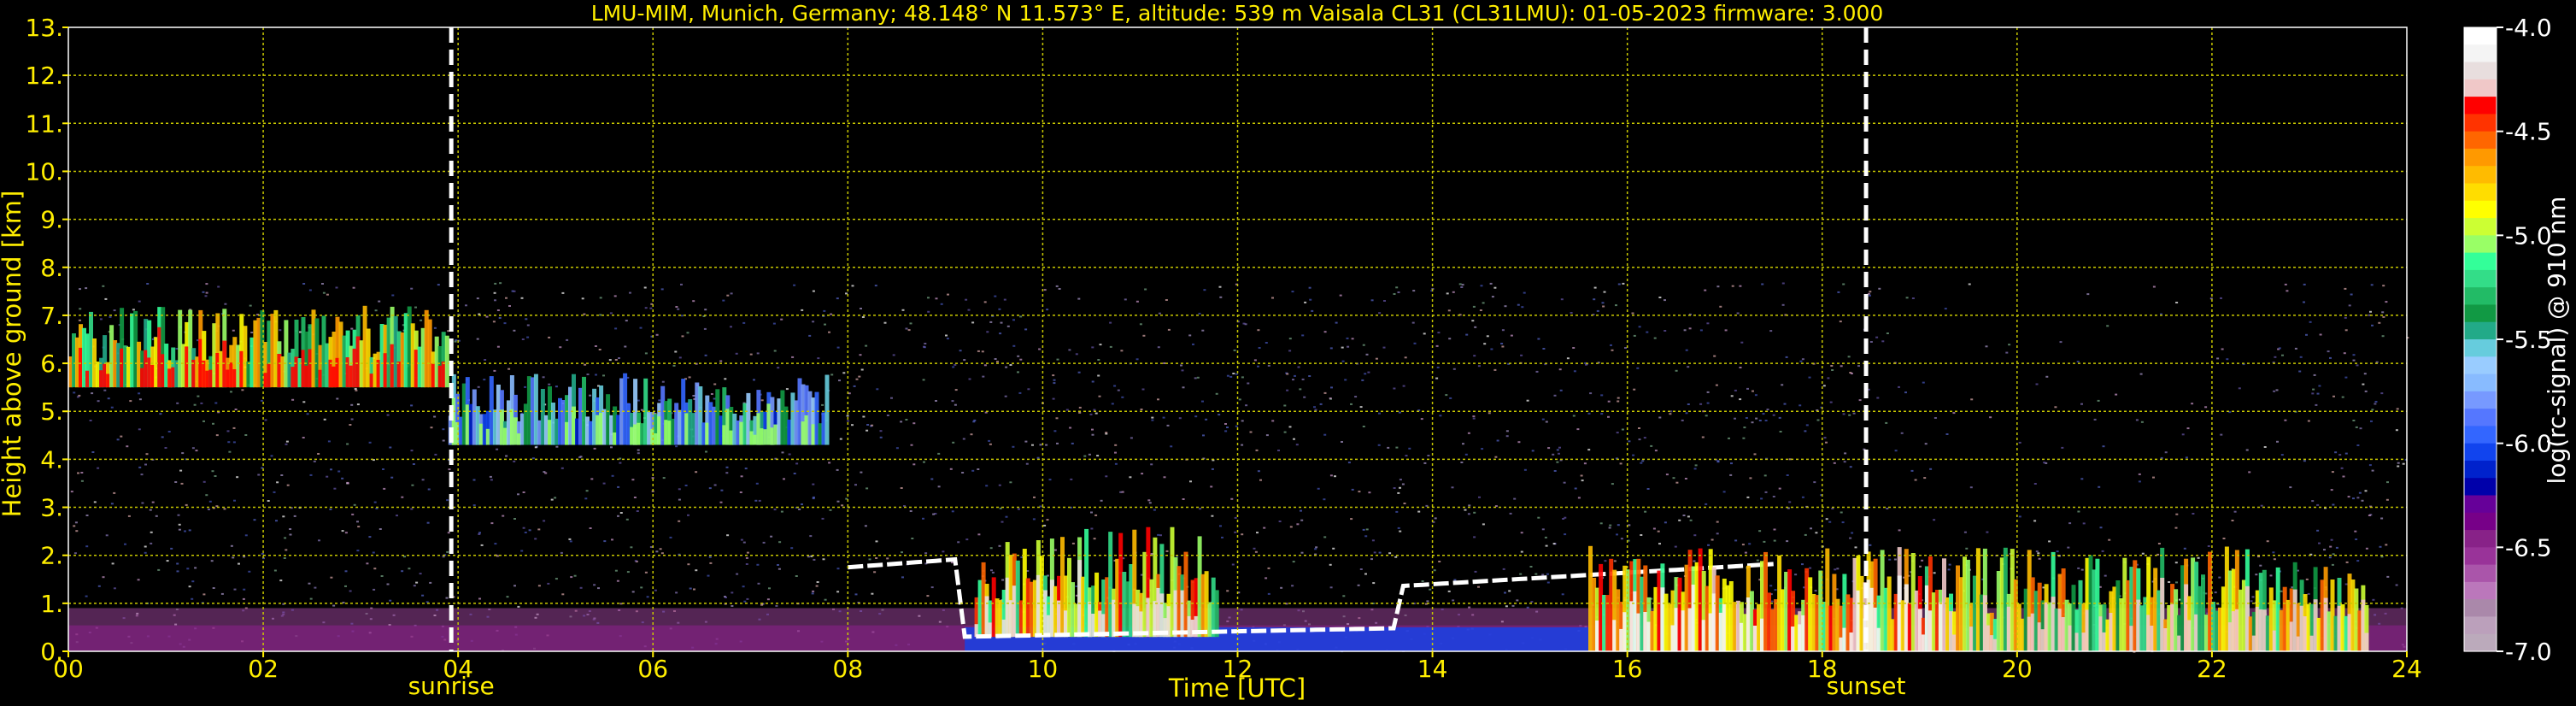 This screenshot has height=706, width=2576. What do you see at coordinates (51, 268) in the screenshot?
I see `y-tick-label: 8.` at bounding box center [51, 268].